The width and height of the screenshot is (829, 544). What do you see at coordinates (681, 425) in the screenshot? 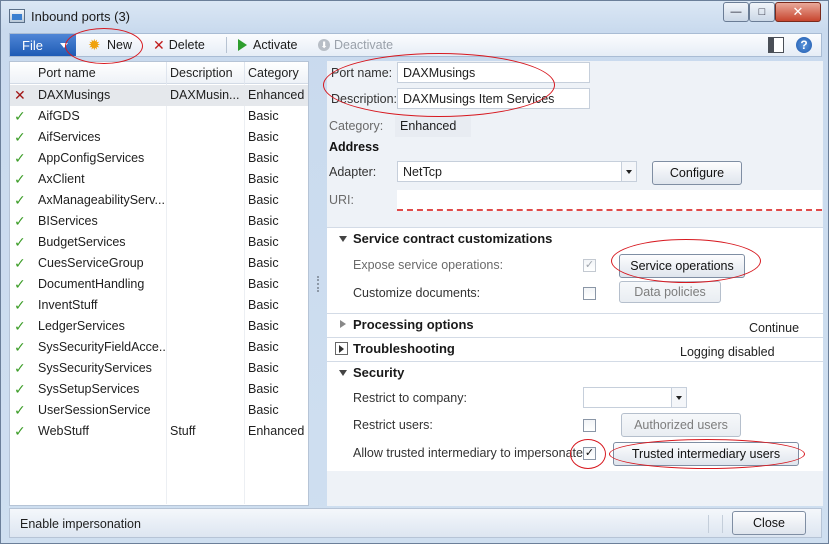
I see `authorized-users-button: Authorized users` at bounding box center [681, 425].